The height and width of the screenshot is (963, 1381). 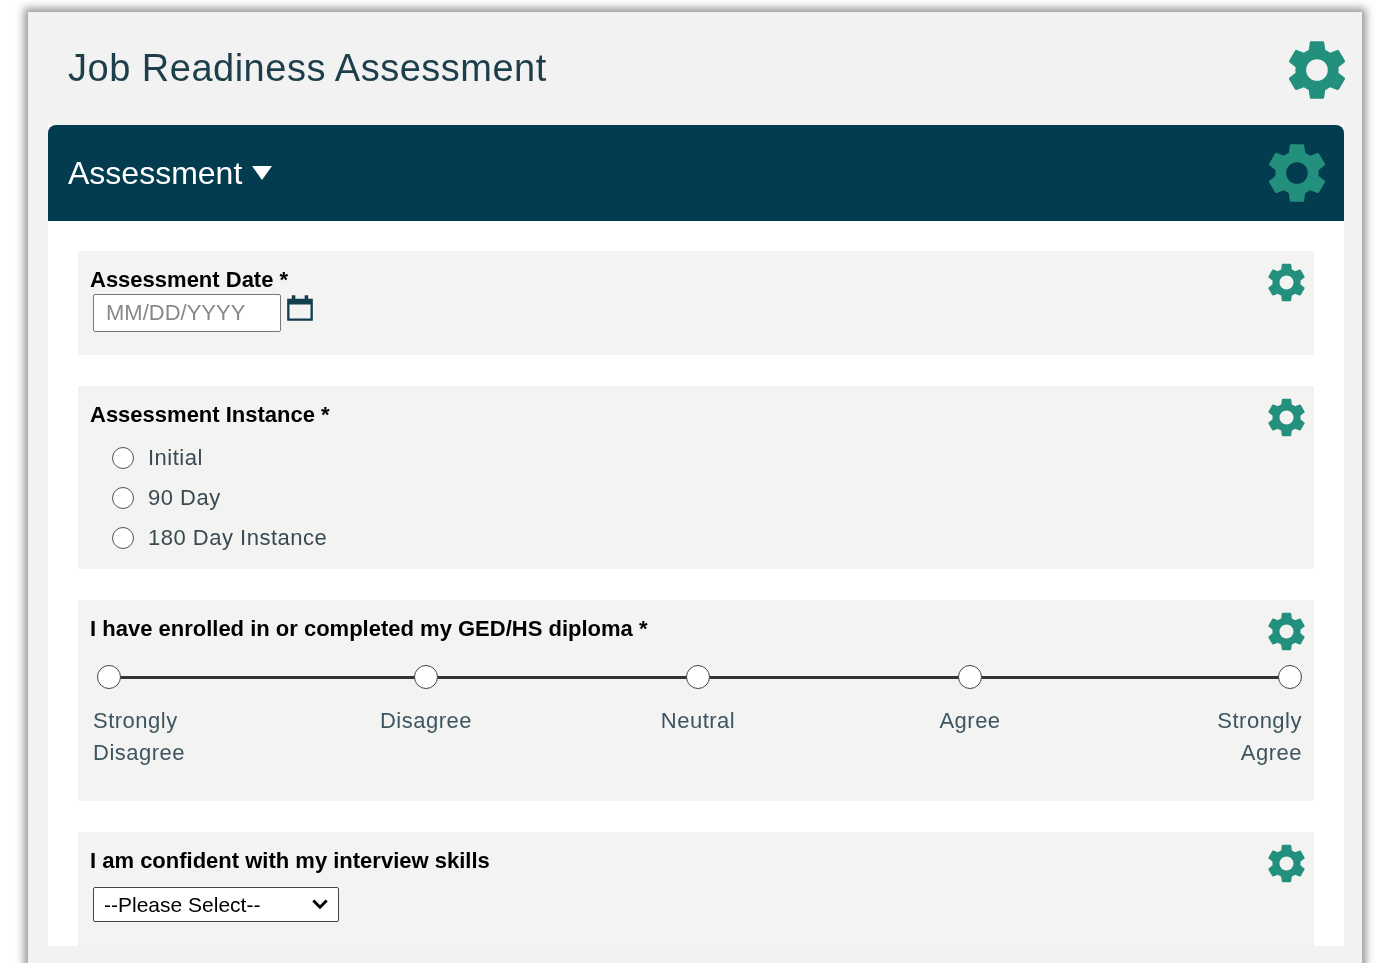 What do you see at coordinates (300, 308) in the screenshot?
I see `calendar-icon` at bounding box center [300, 308].